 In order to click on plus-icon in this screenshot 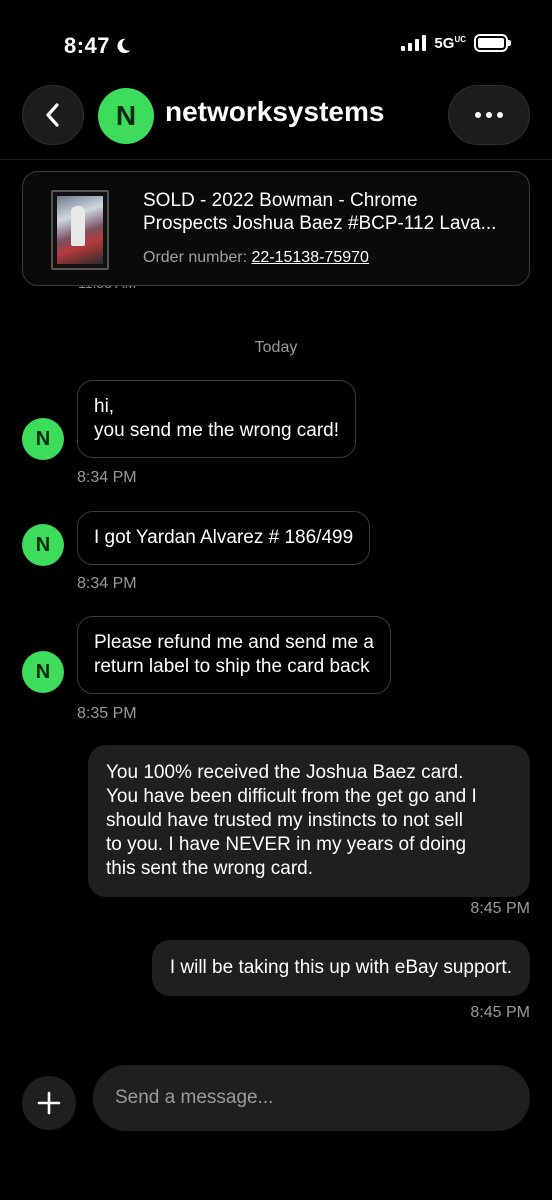, I will do `click(49, 1103)`.